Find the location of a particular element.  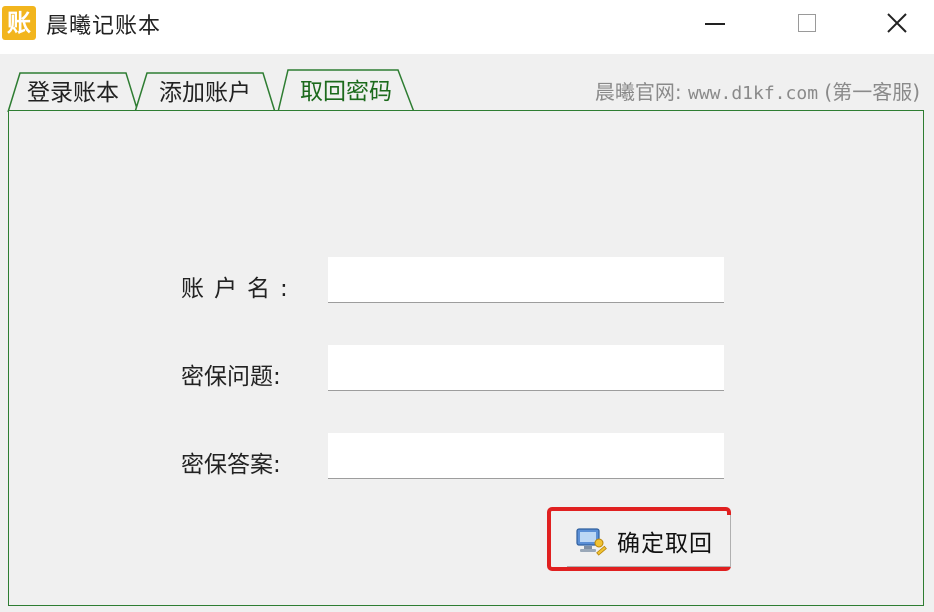

security-question-label: 密保问题: is located at coordinates (231, 377).